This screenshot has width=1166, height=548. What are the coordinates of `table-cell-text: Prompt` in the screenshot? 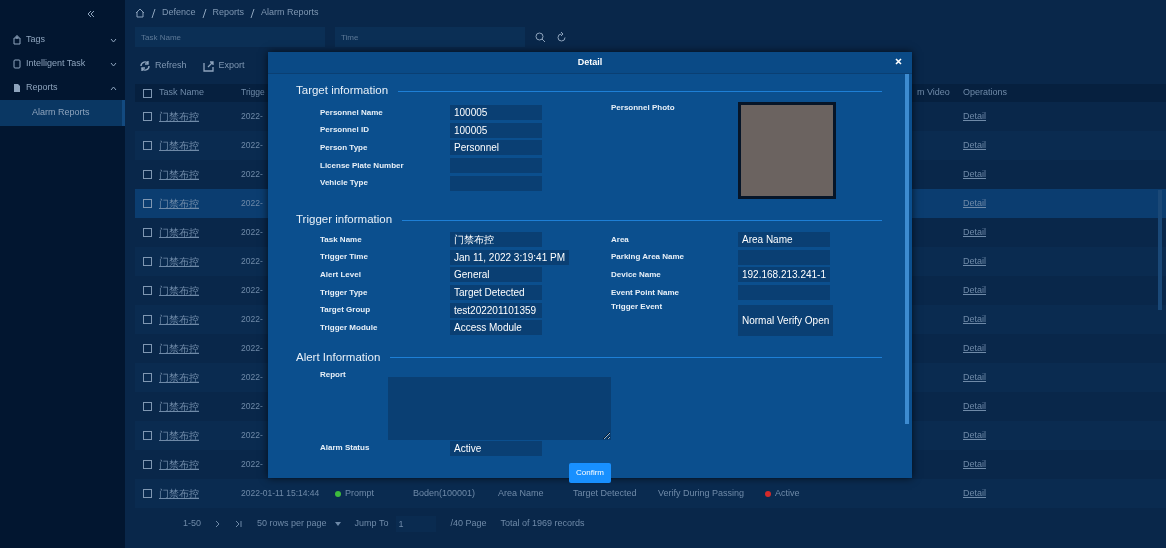 It's located at (359, 493).